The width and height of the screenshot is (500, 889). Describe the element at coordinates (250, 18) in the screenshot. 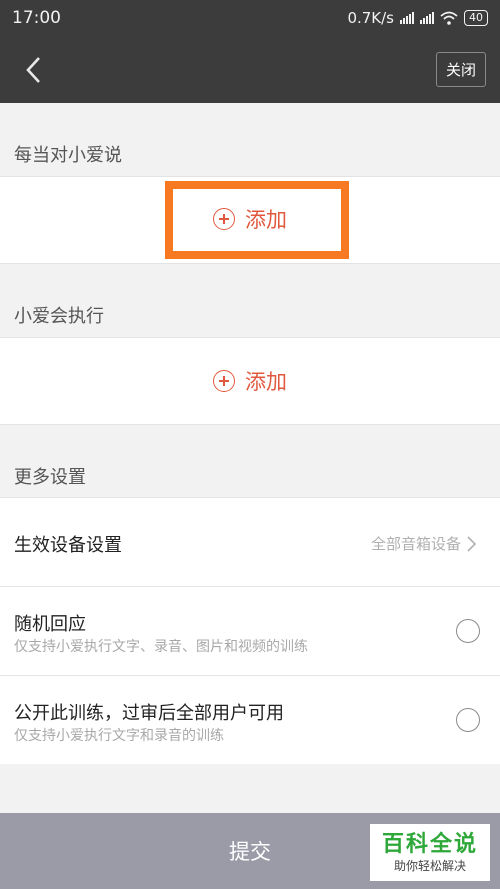

I see `status-bar: 17:00 0.7K/s 40` at that location.